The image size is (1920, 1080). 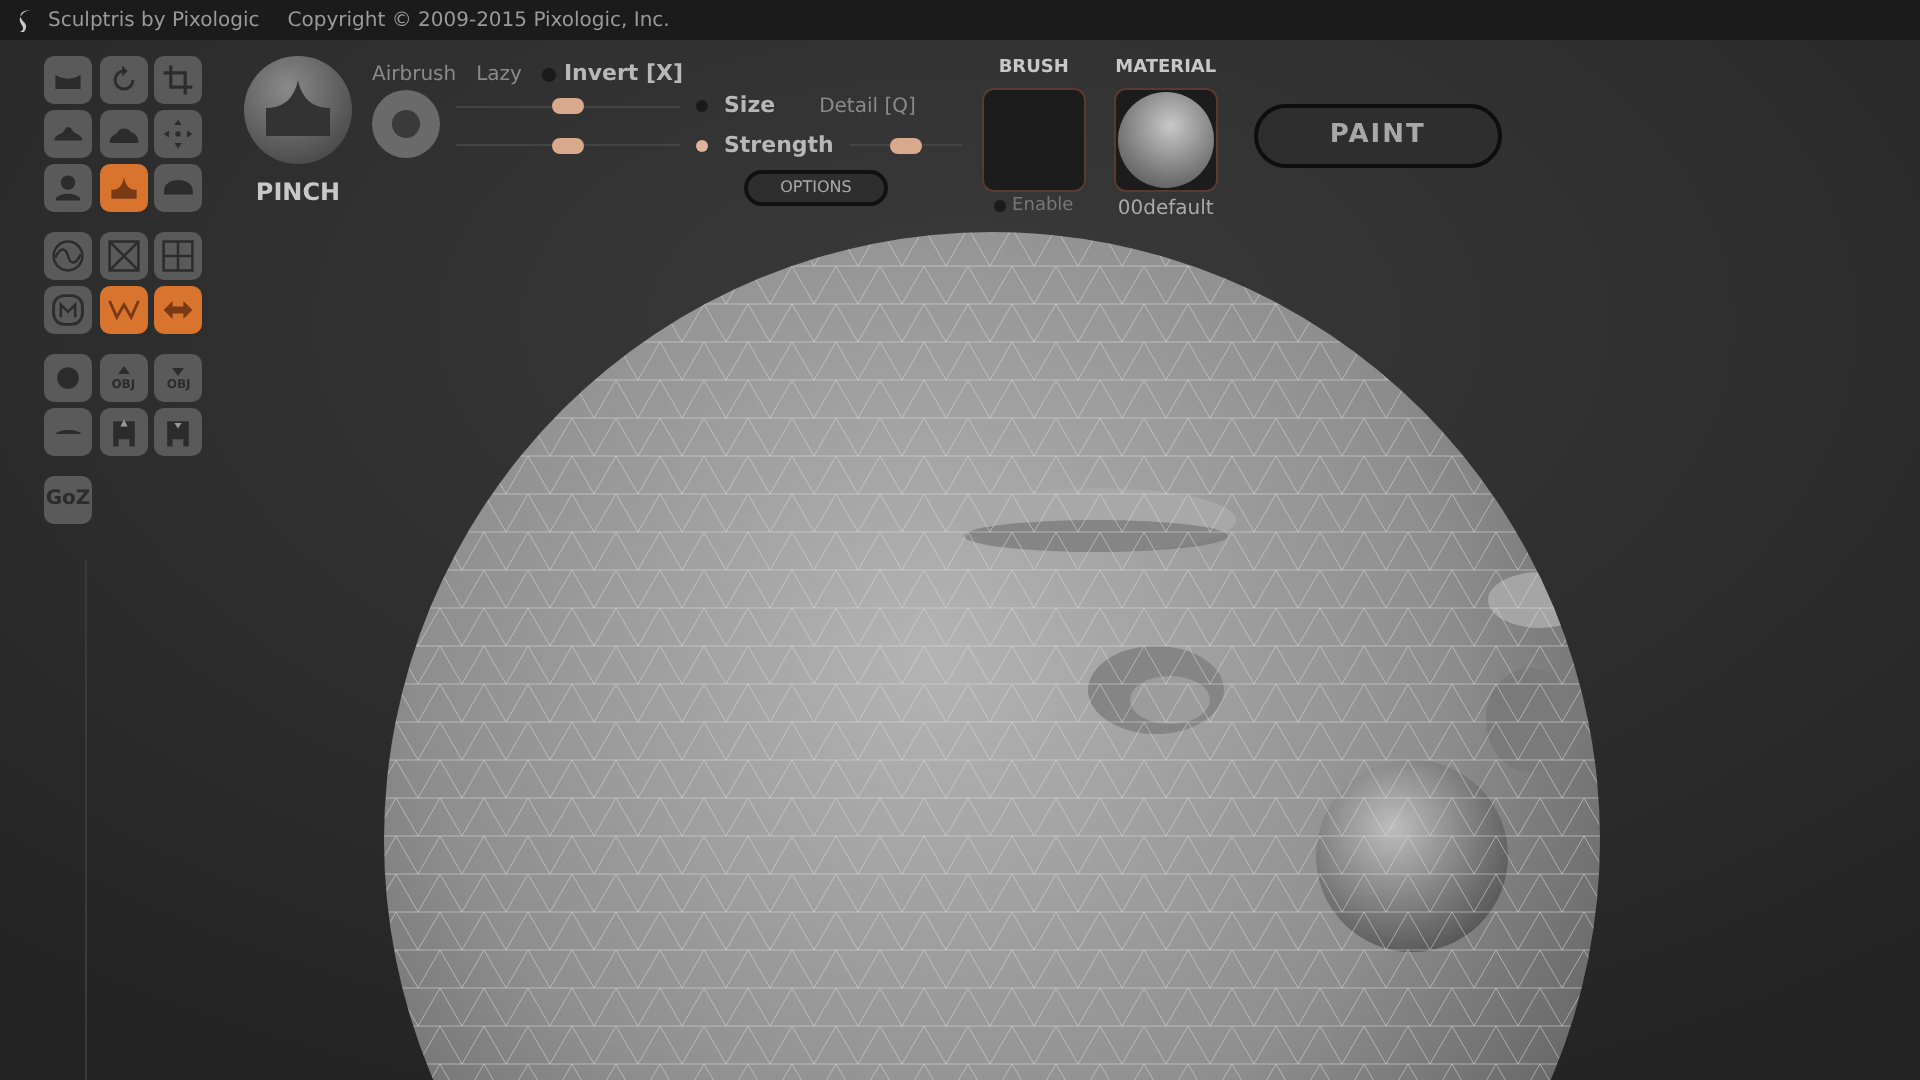 I want to click on size-slider, so click(x=568, y=106).